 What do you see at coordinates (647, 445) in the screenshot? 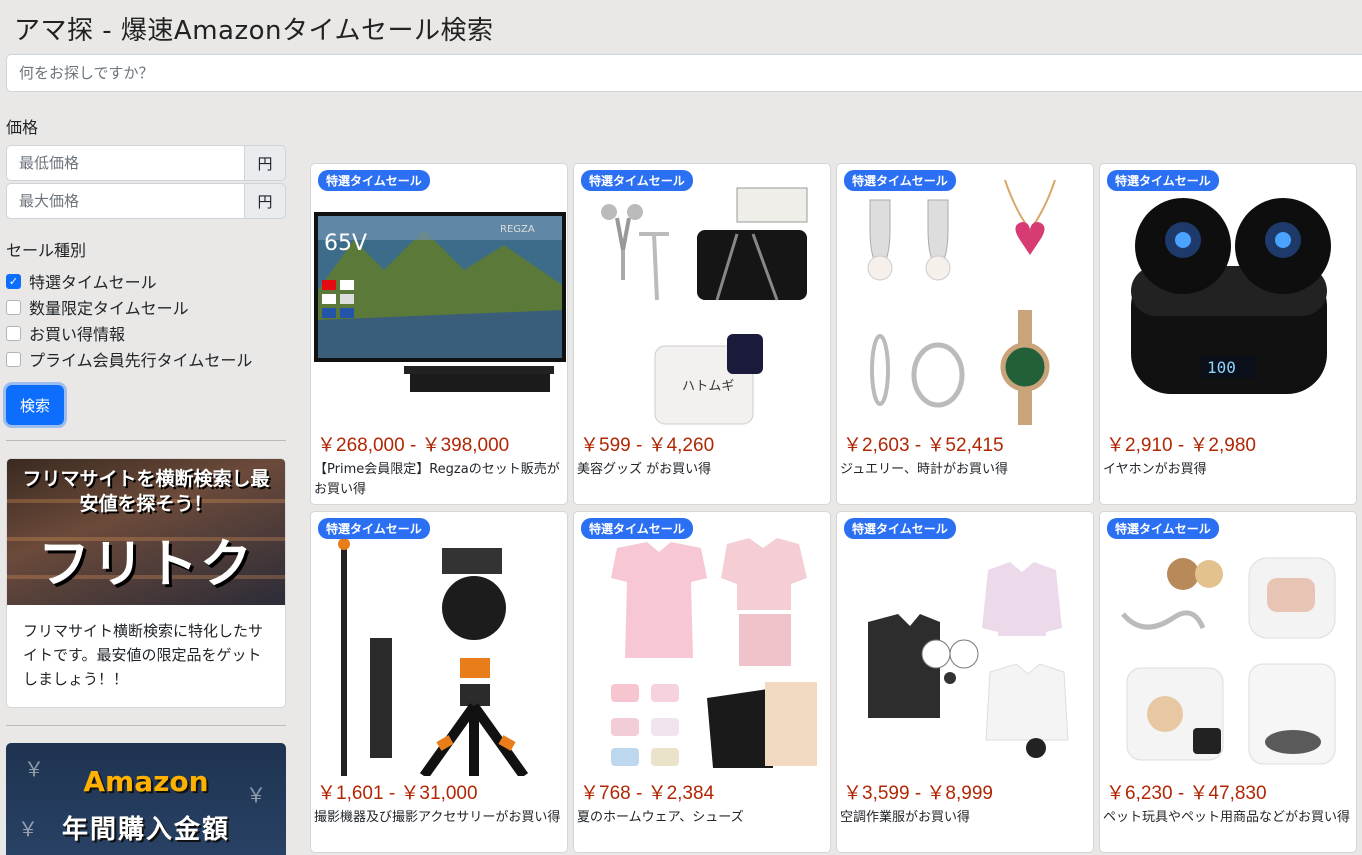
I see `price-range: ￥599 - ￥4,260` at bounding box center [647, 445].